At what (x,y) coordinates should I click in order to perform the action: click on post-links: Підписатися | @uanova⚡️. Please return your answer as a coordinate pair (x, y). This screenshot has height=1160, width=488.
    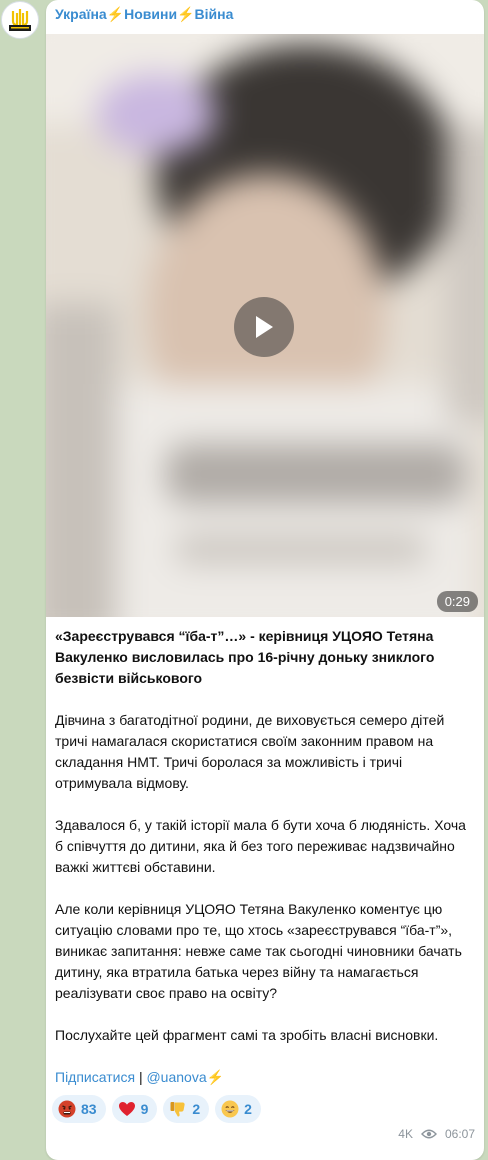
    Looking at the image, I should click on (266, 1077).